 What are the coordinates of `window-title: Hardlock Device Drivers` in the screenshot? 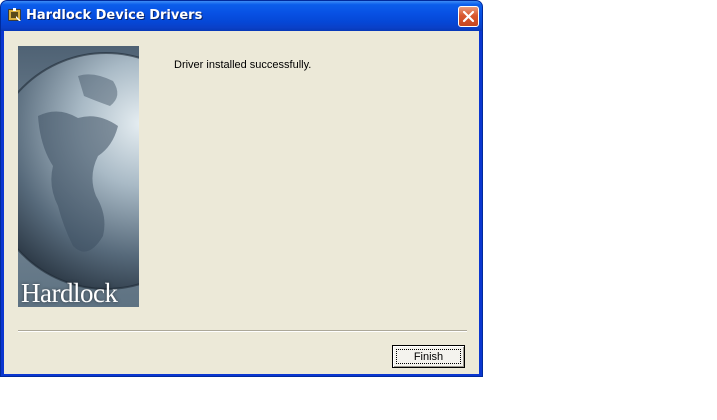 It's located at (114, 15).